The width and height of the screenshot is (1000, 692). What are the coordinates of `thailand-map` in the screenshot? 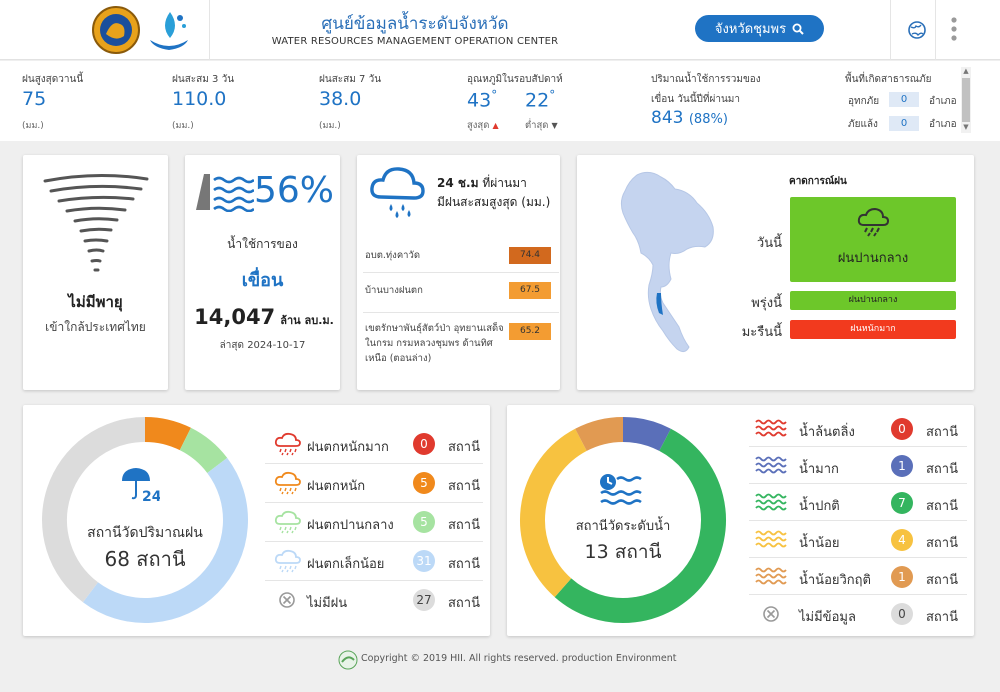 It's located at (664, 264).